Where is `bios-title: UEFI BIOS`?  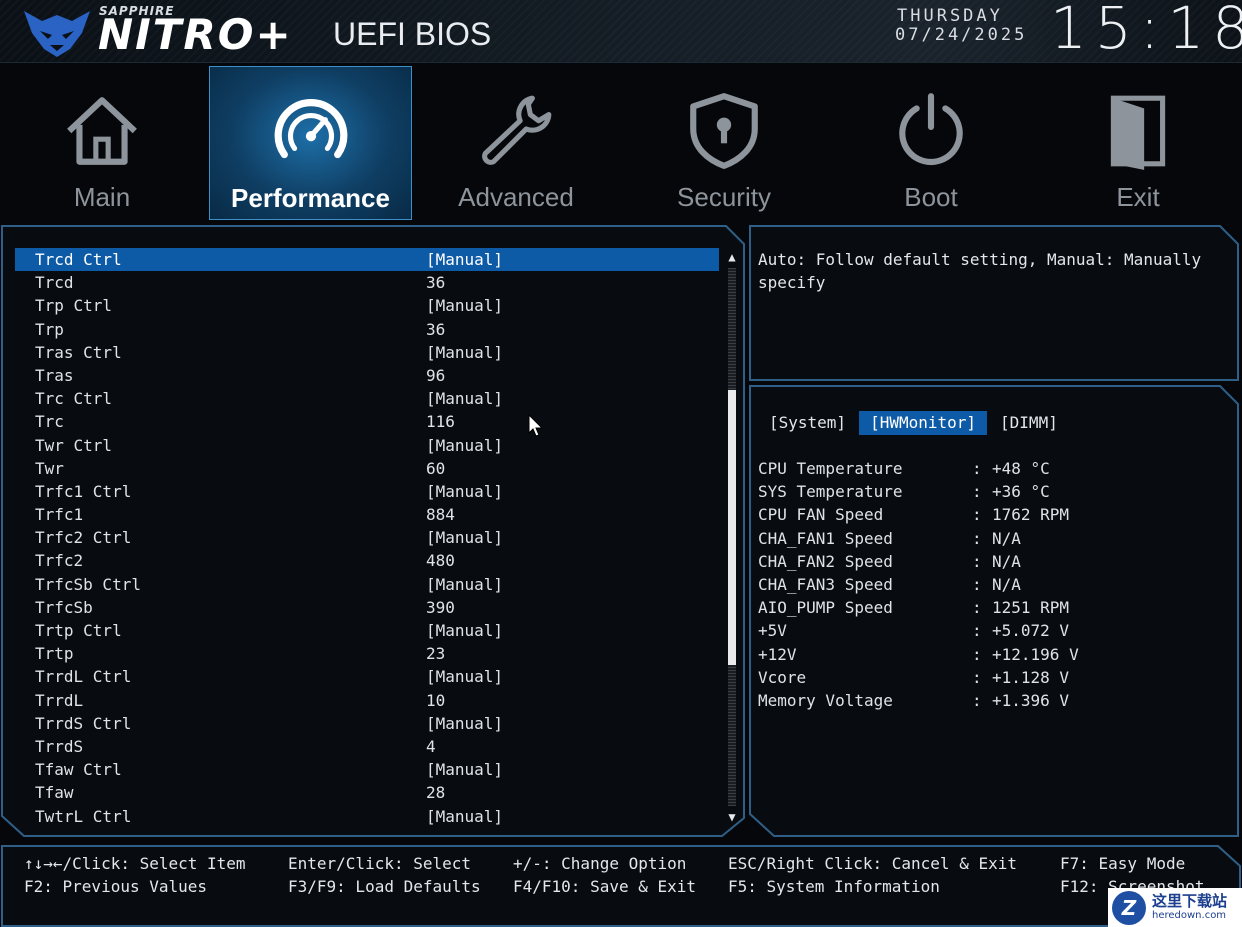
bios-title: UEFI BIOS is located at coordinates (412, 34).